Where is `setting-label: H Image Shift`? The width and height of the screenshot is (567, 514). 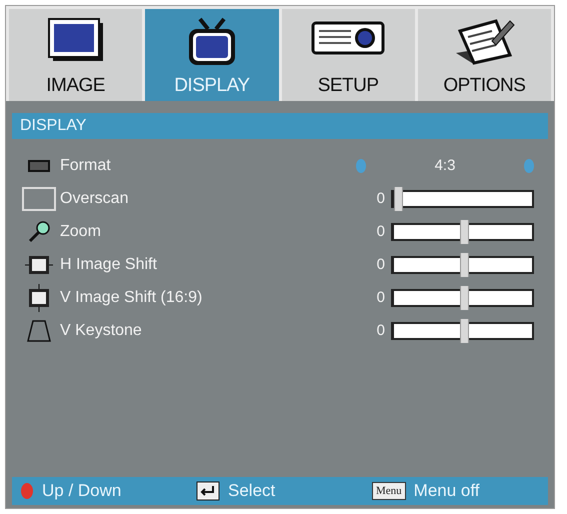
setting-label: H Image Shift is located at coordinates (109, 265).